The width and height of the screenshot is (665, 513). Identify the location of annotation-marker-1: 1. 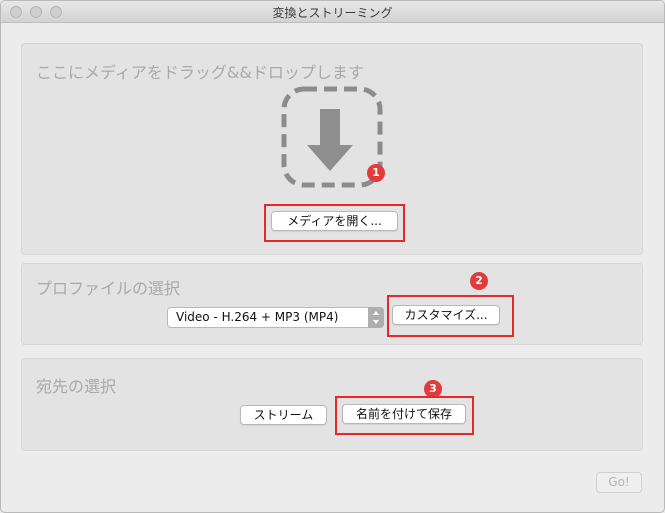
(376, 173).